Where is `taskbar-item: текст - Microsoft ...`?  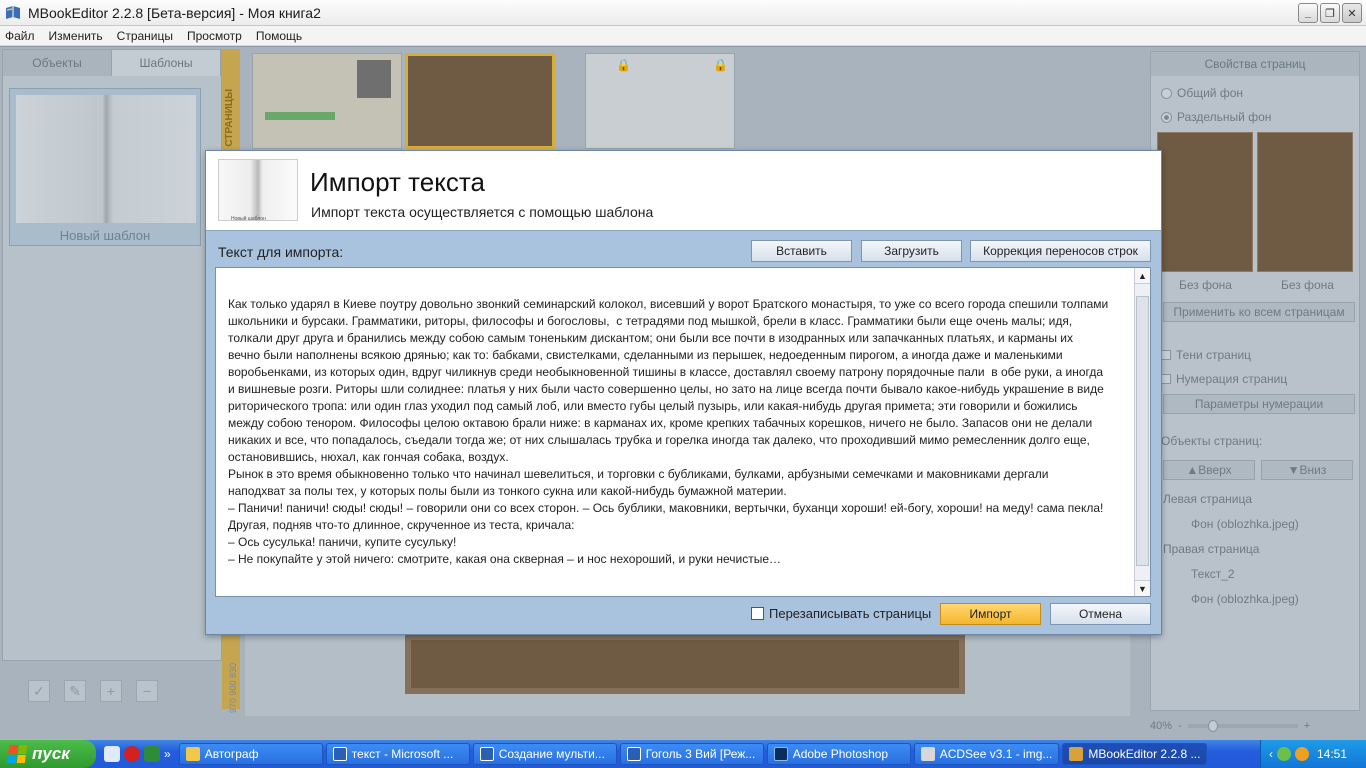
taskbar-item: текст - Microsoft ... is located at coordinates (397, 754).